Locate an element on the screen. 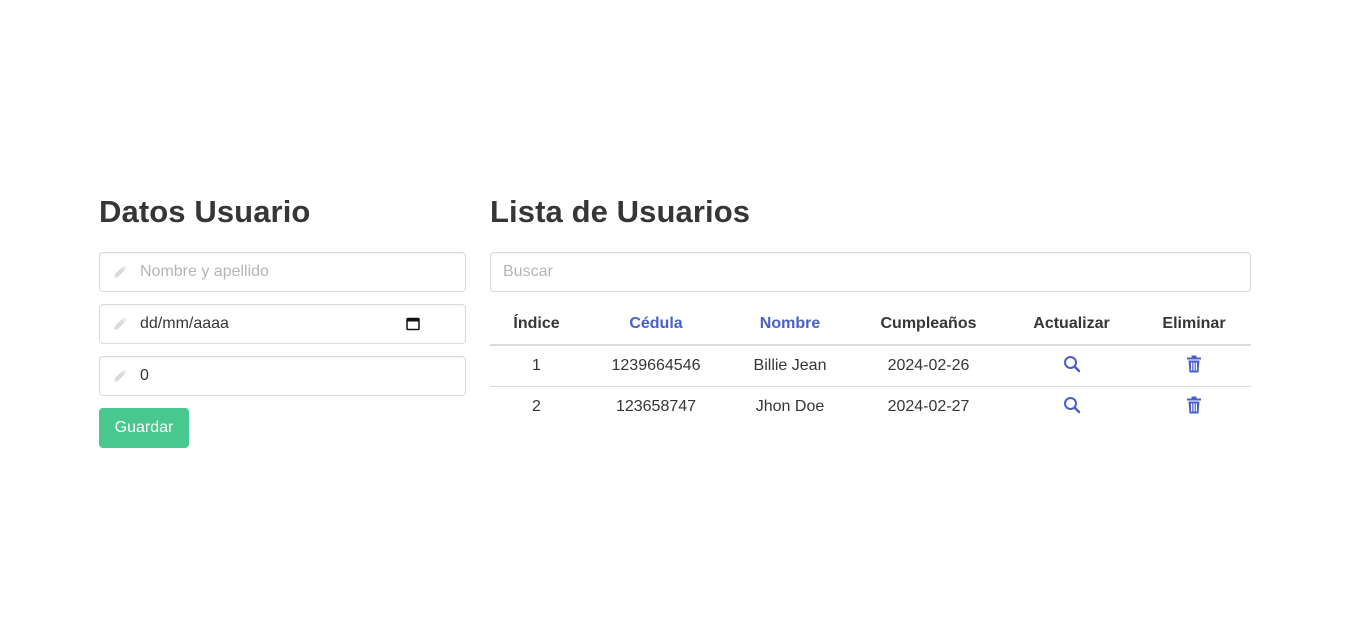 This screenshot has height=637, width=1348. search-input: Buscar is located at coordinates (870, 272).